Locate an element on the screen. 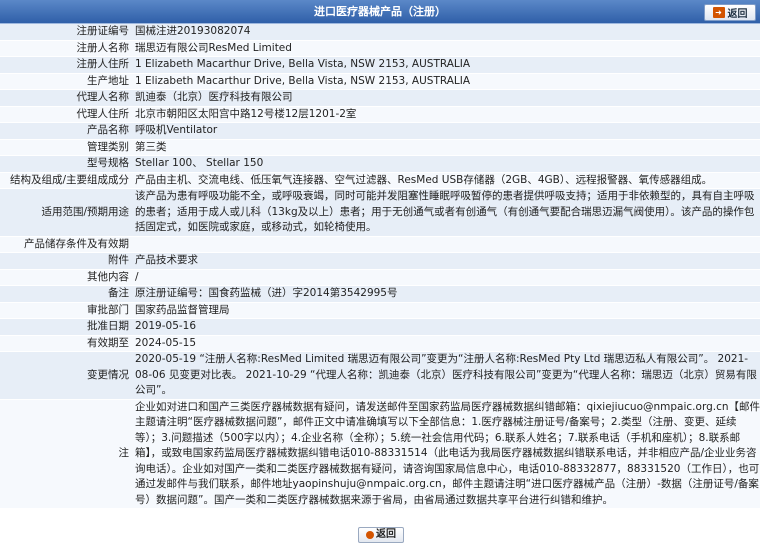  row-label: 备注 is located at coordinates (66, 294).